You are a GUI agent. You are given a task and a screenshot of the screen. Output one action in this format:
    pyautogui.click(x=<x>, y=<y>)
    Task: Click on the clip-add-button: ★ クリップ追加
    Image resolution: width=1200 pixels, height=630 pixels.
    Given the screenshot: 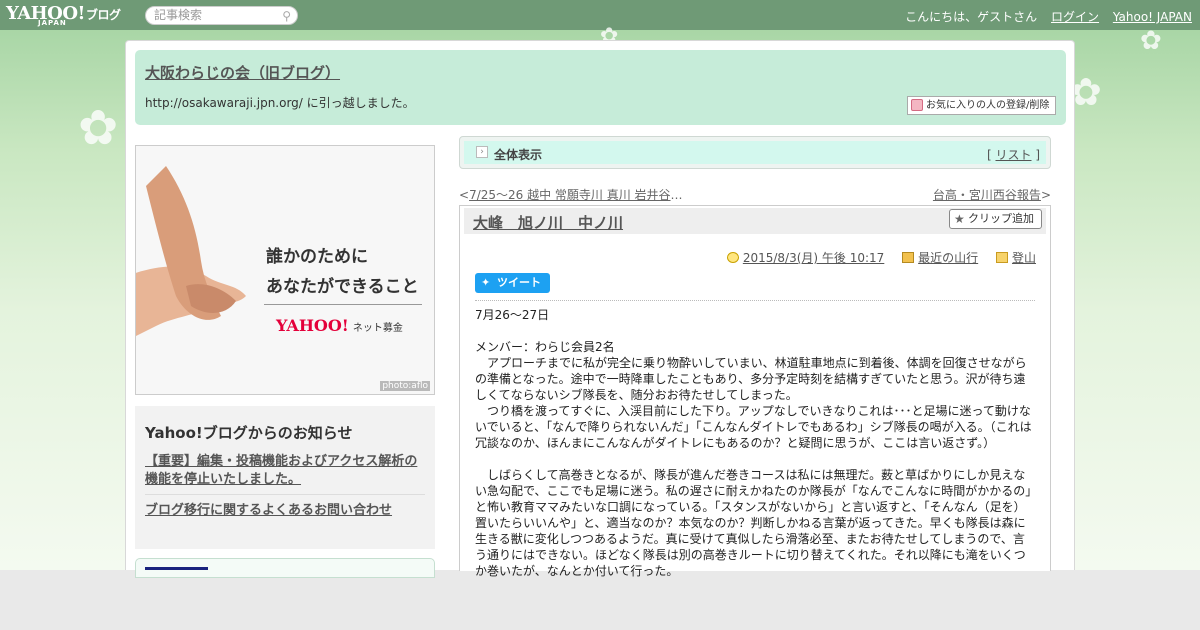 What is the action you would take?
    pyautogui.click(x=995, y=219)
    